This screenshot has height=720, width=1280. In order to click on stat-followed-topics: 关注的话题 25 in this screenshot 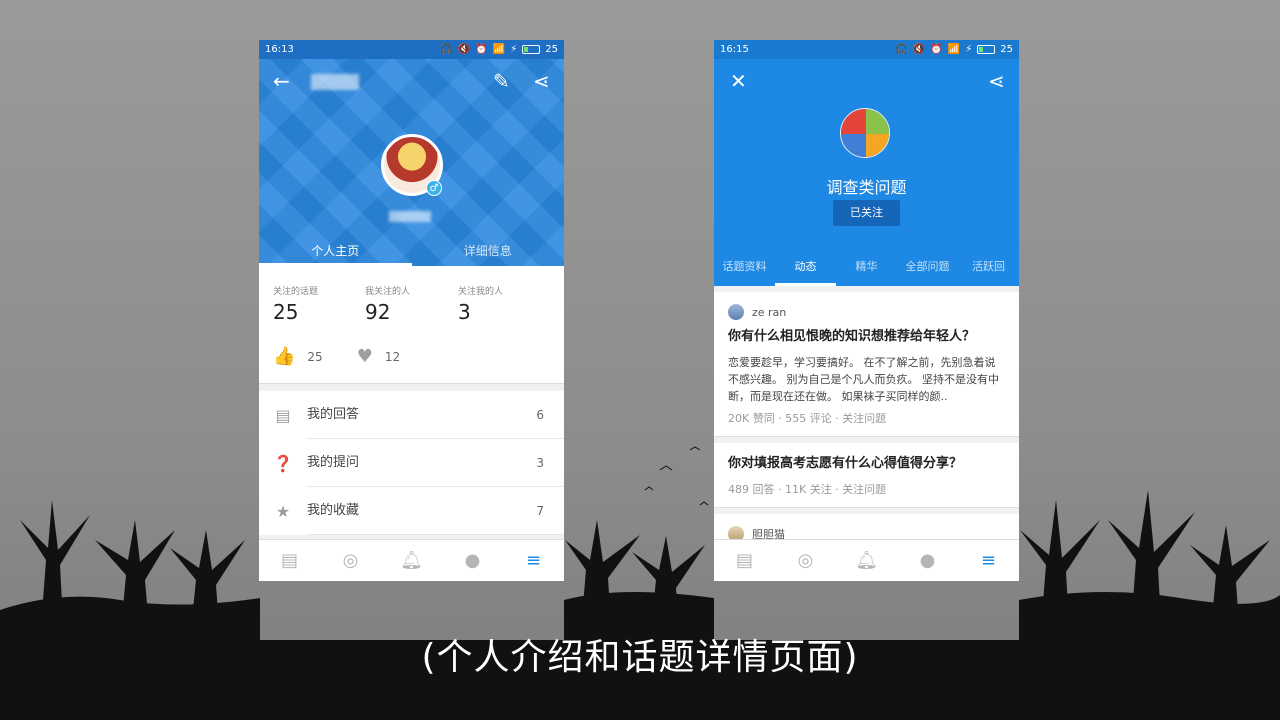, I will do `click(295, 304)`.